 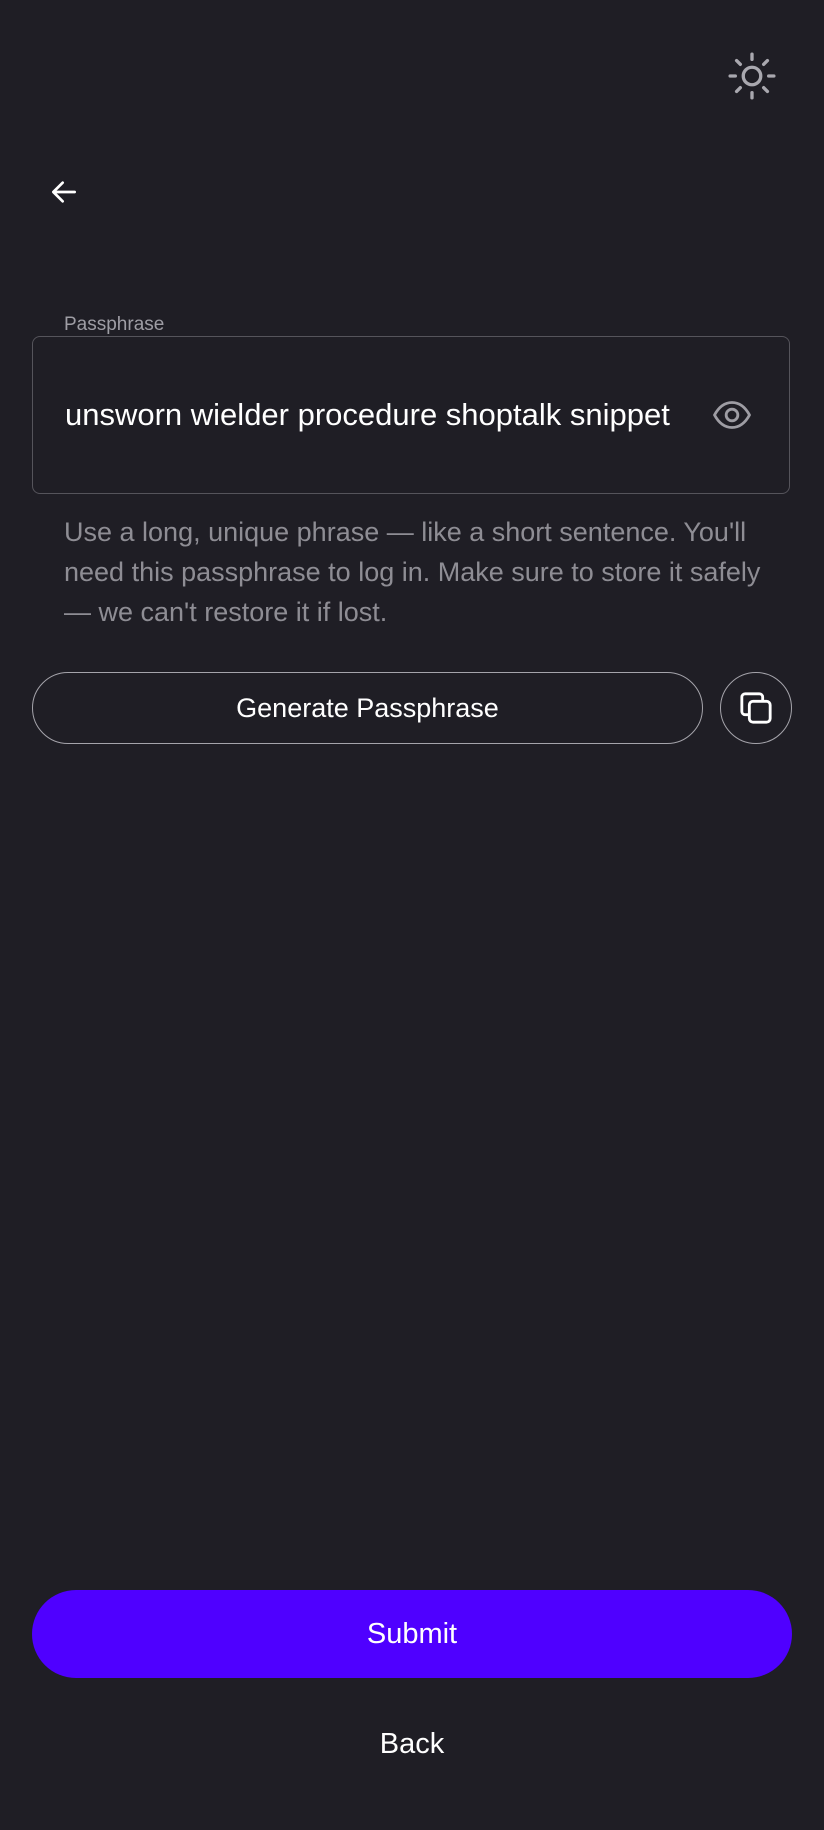 I want to click on toggle-visibility-button, so click(x=732, y=415).